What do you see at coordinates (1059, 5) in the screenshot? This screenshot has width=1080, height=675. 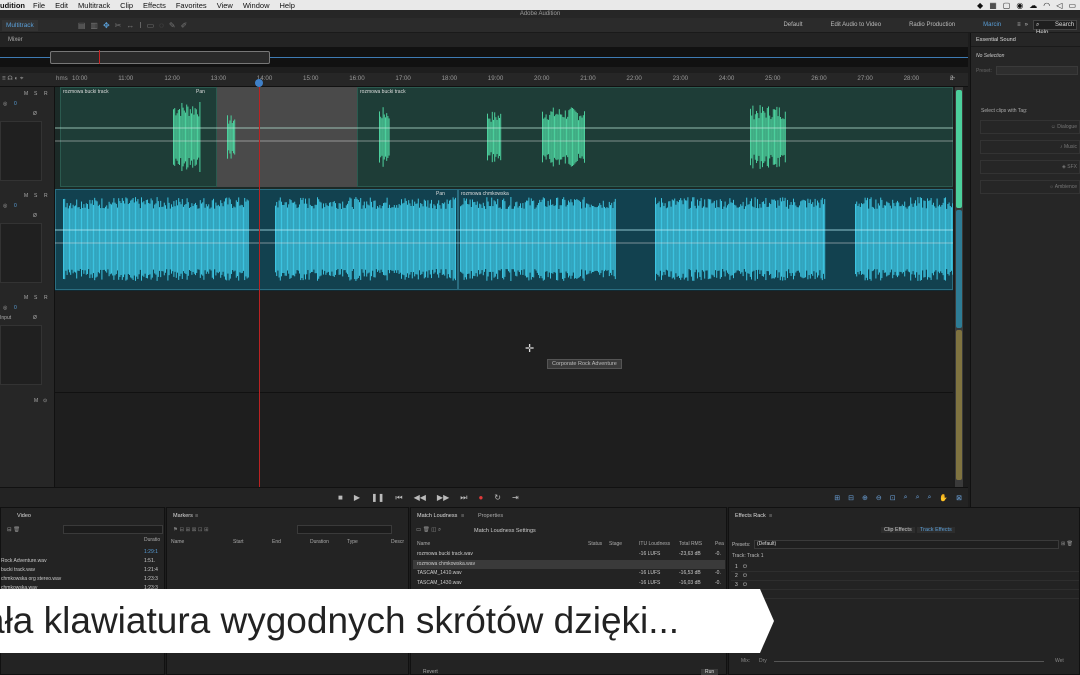 I see `volume-icon: ◁` at bounding box center [1059, 5].